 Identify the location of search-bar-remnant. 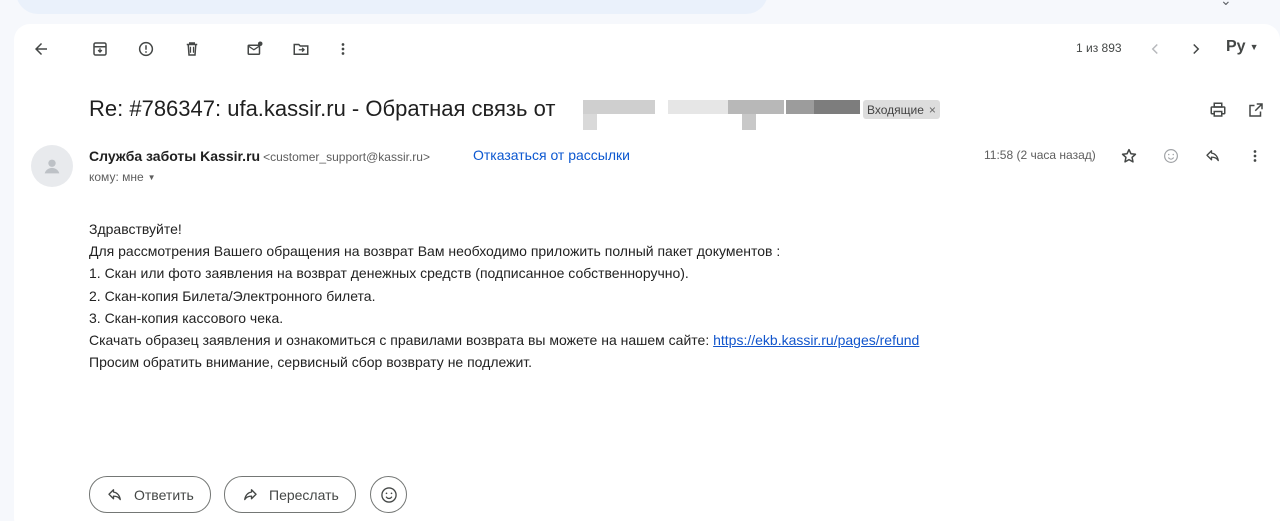
(392, 7).